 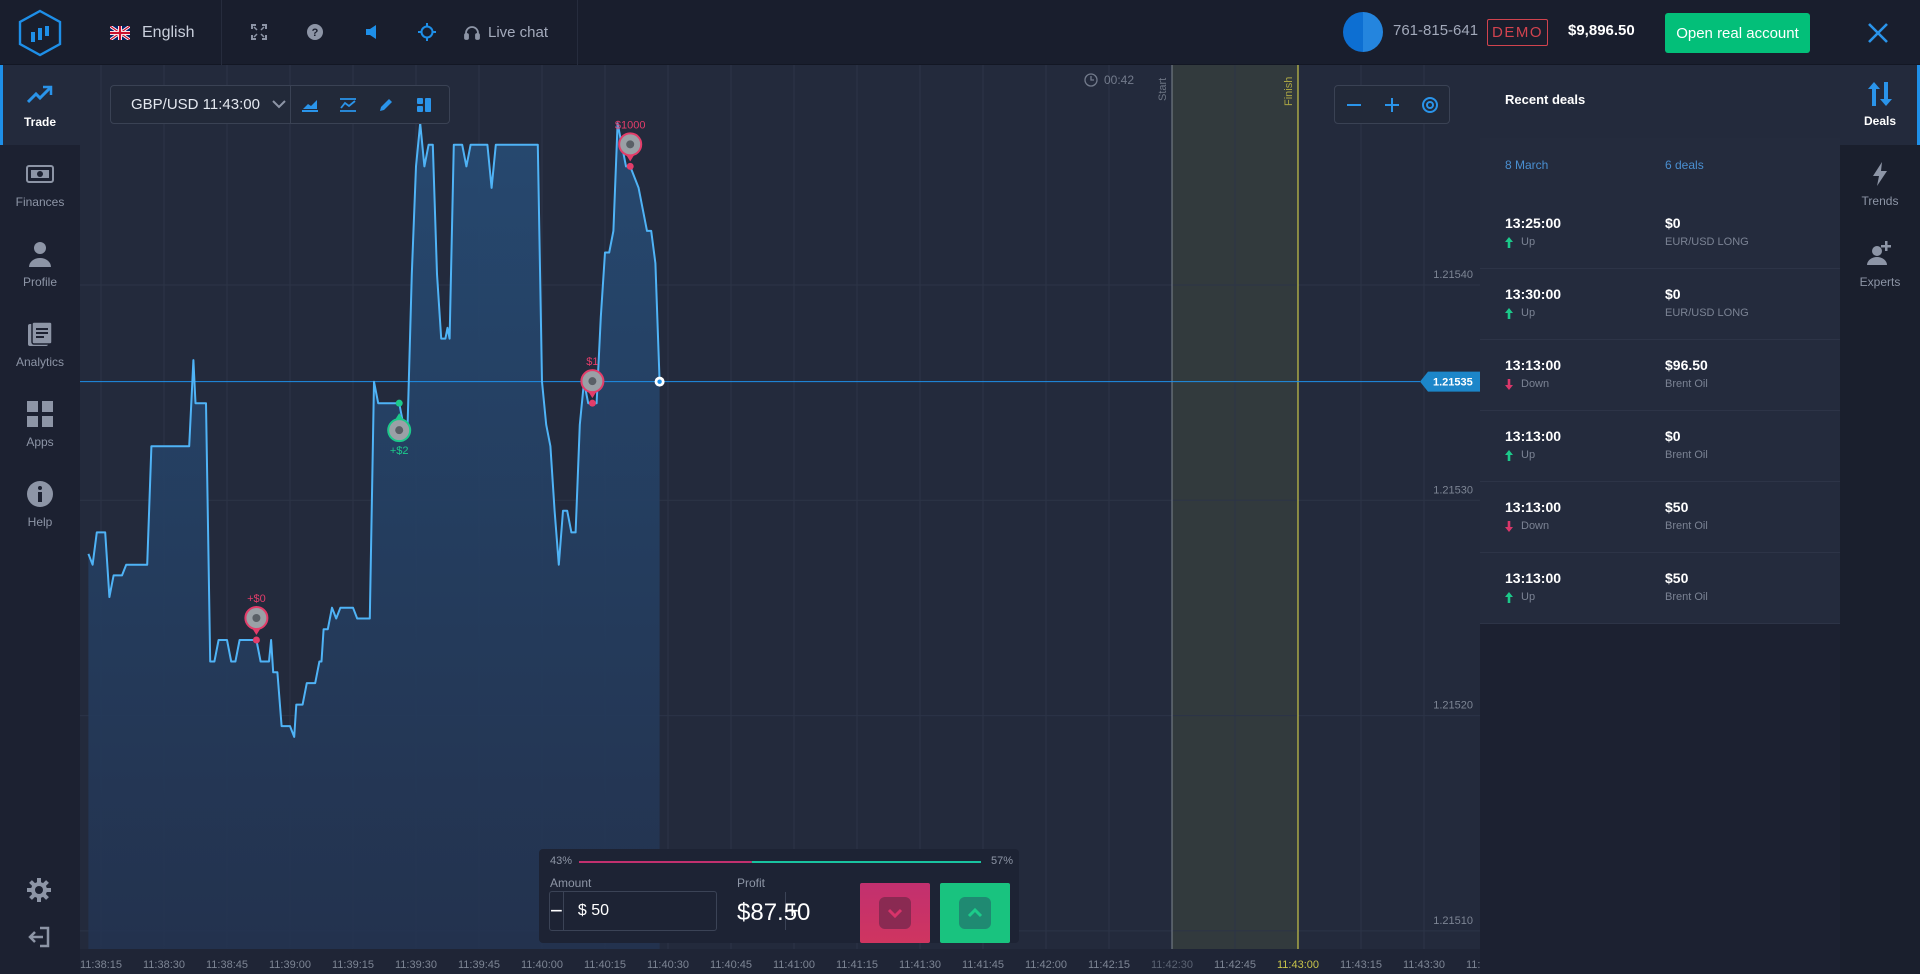 What do you see at coordinates (40, 334) in the screenshot?
I see `document-icon` at bounding box center [40, 334].